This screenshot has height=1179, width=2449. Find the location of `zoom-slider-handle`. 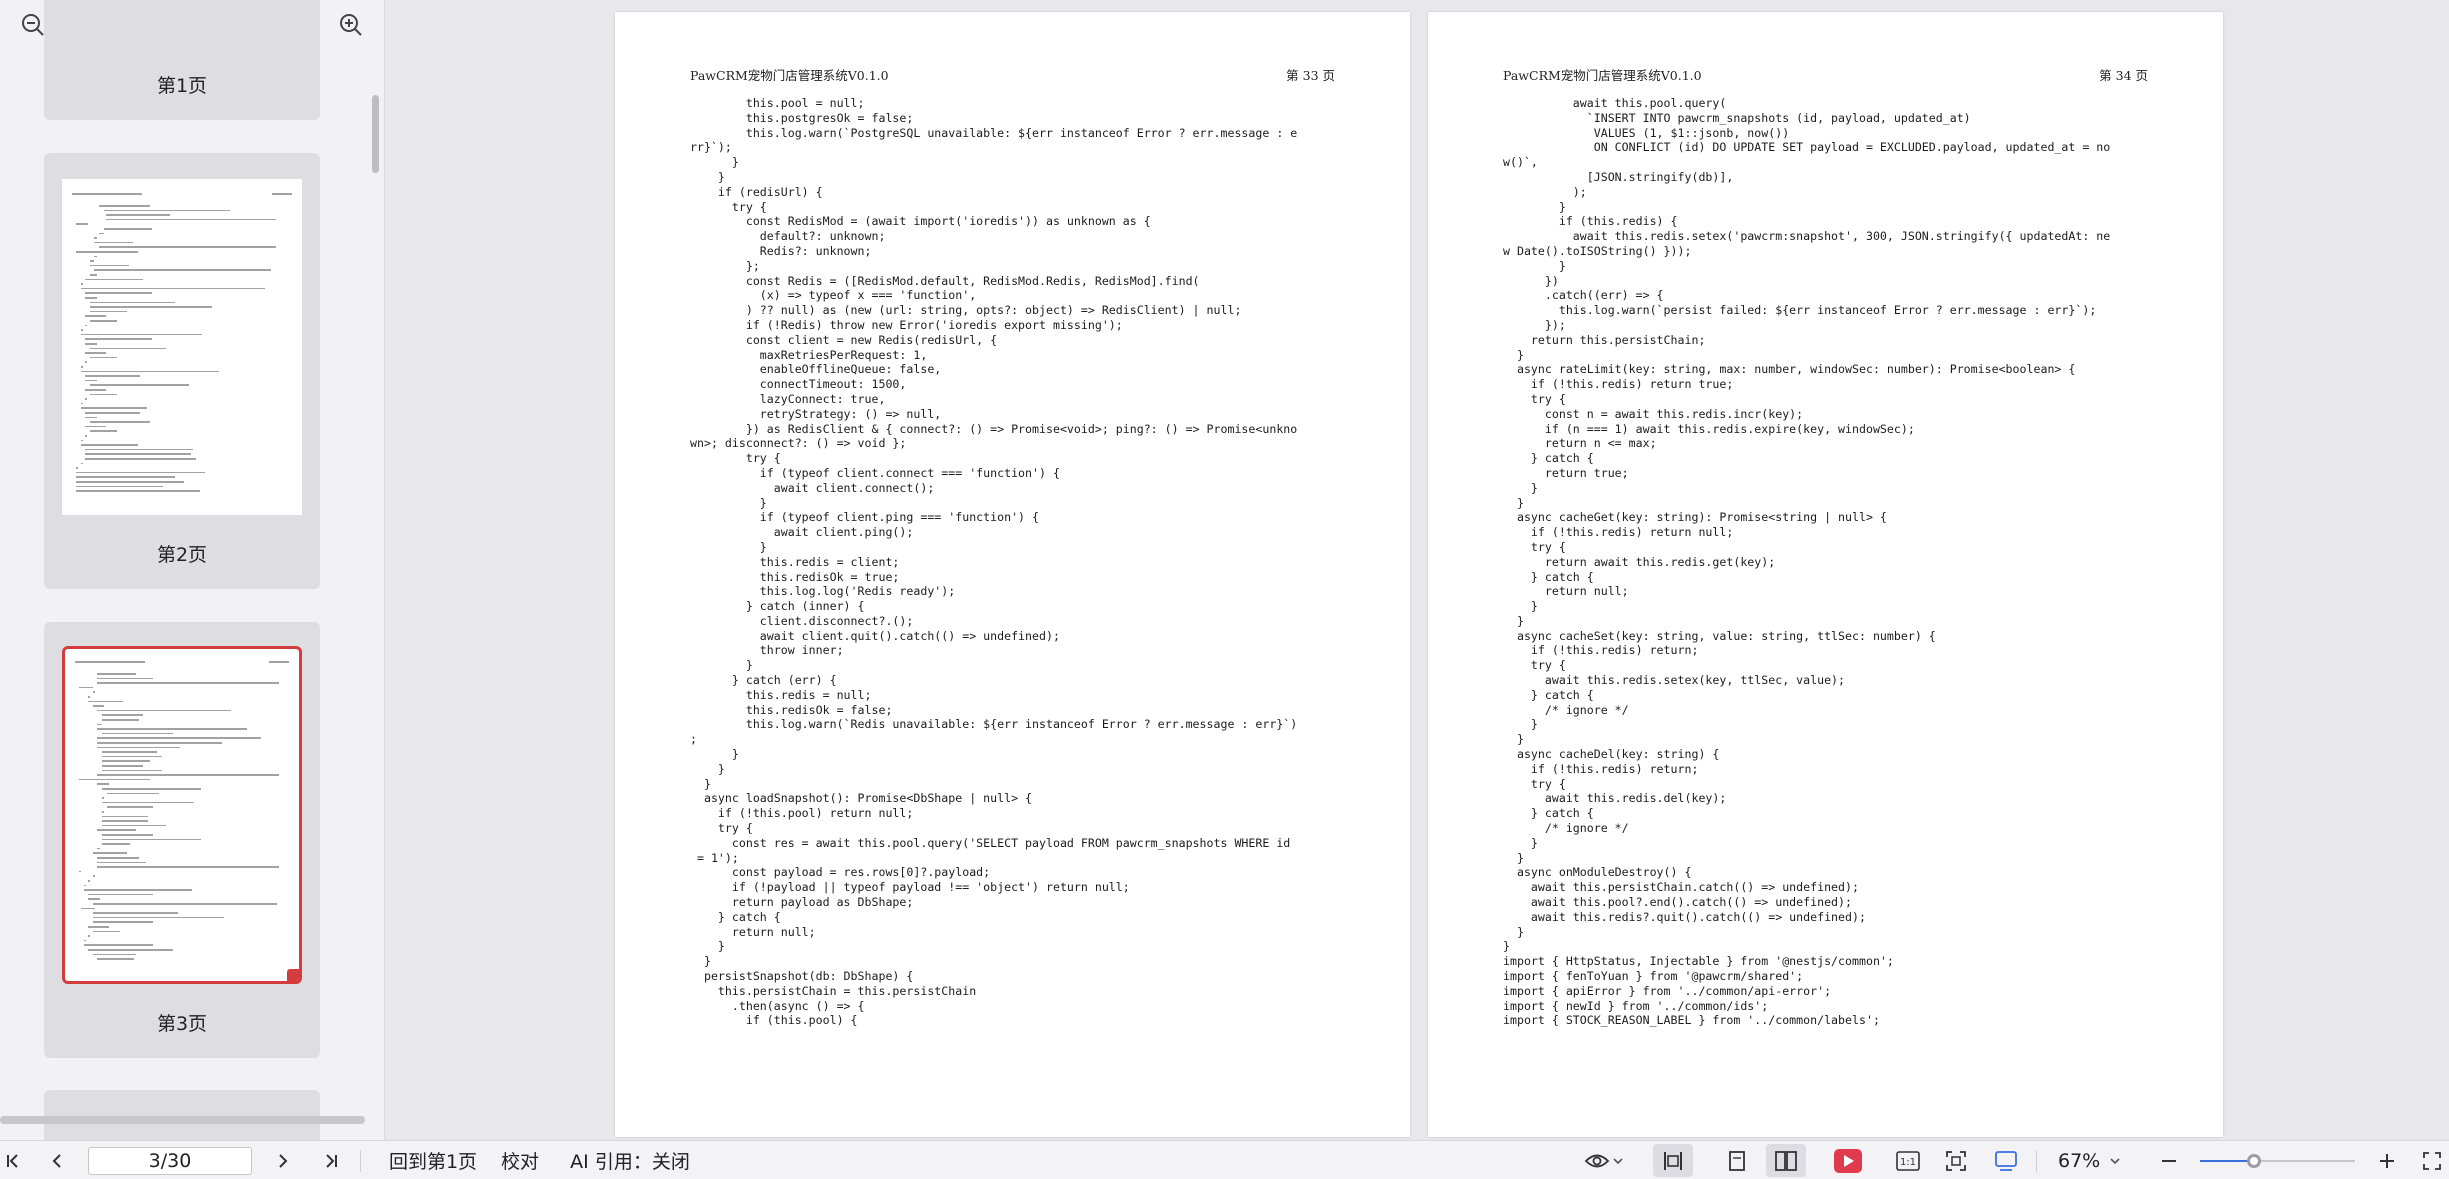

zoom-slider-handle is located at coordinates (2254, 1161).